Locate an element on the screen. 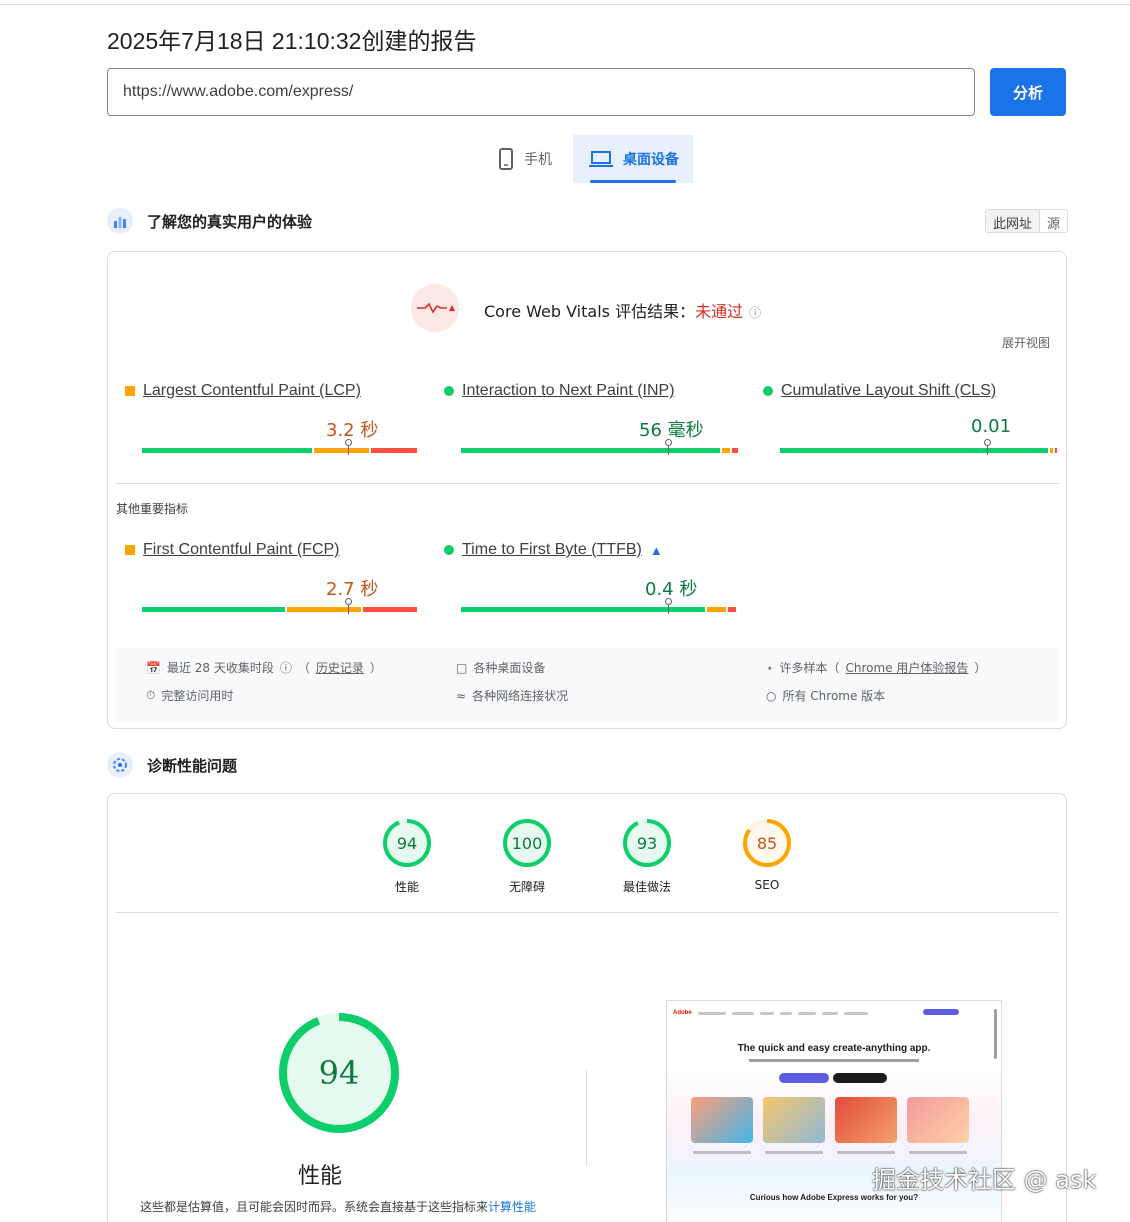 Image resolution: width=1130 pixels, height=1222 pixels. score-best-practices-value: 93 is located at coordinates (647, 843).